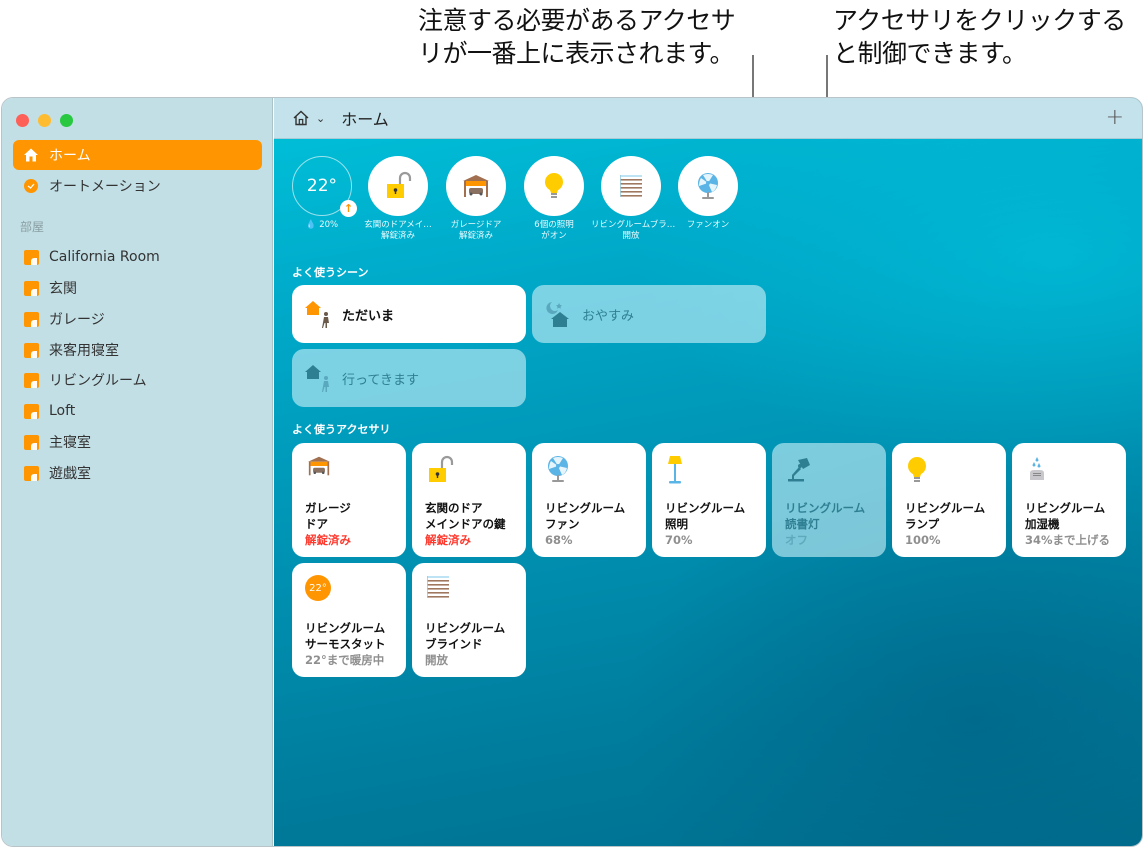 This screenshot has height=849, width=1144. What do you see at coordinates (301, 118) in the screenshot?
I see `home-menu-icon` at bounding box center [301, 118].